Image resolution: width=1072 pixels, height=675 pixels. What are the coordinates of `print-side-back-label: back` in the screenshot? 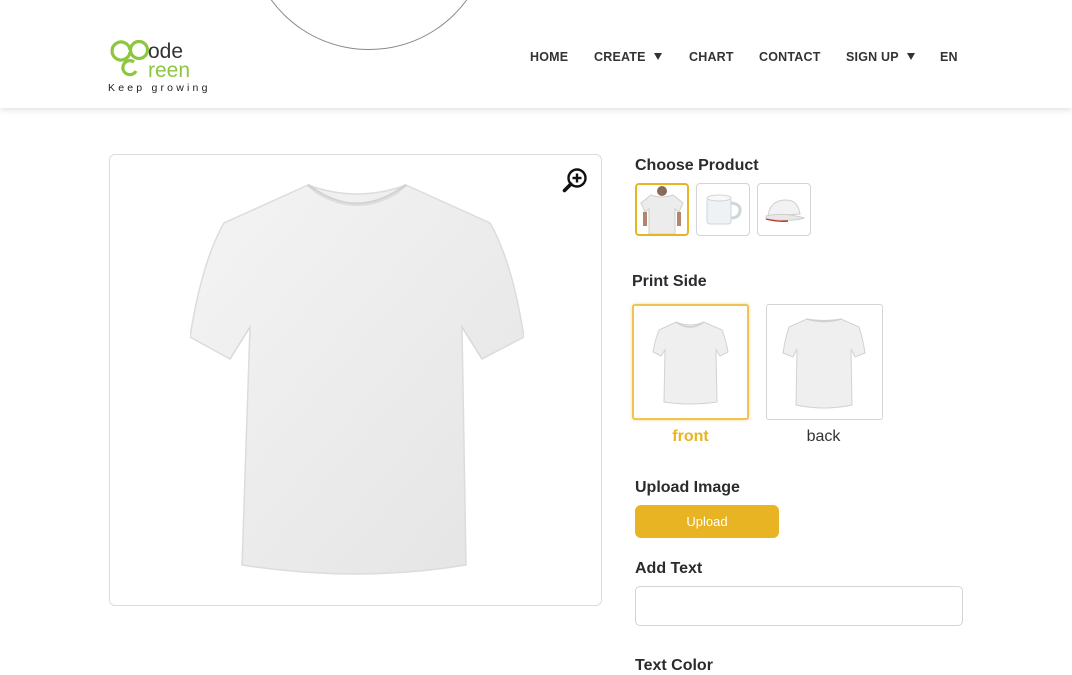 It's located at (823, 437).